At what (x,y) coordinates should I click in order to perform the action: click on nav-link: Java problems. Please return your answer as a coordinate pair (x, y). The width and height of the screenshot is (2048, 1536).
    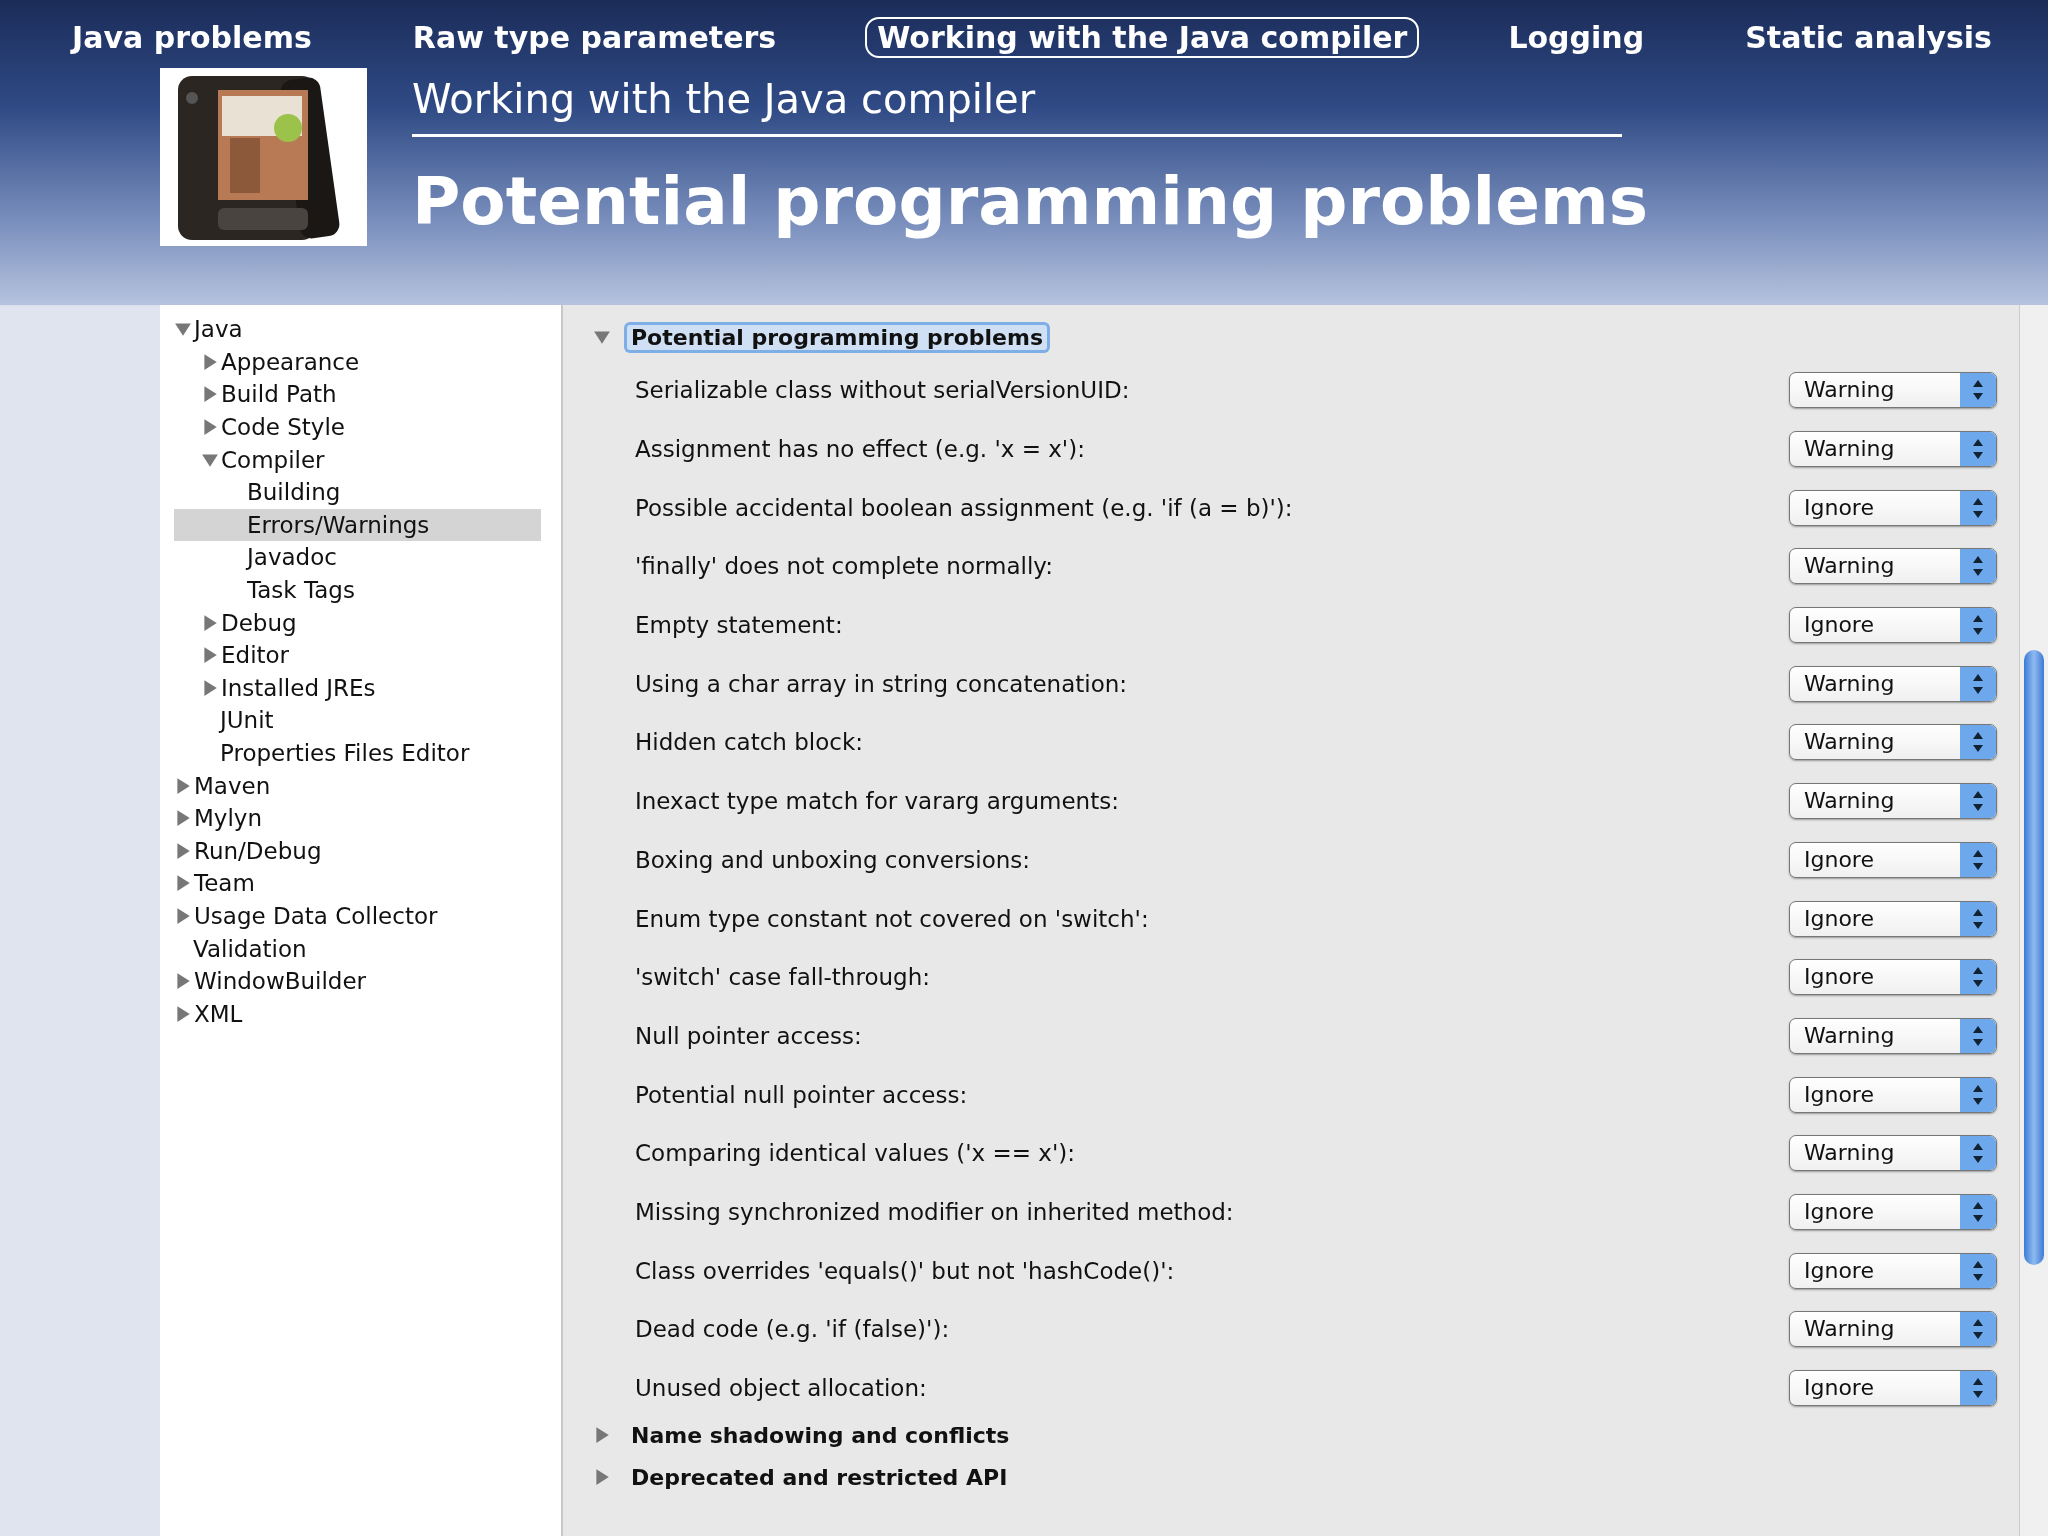
    Looking at the image, I should click on (192, 37).